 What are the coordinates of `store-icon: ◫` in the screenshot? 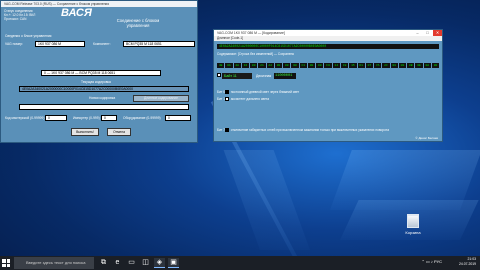 It's located at (145, 263).